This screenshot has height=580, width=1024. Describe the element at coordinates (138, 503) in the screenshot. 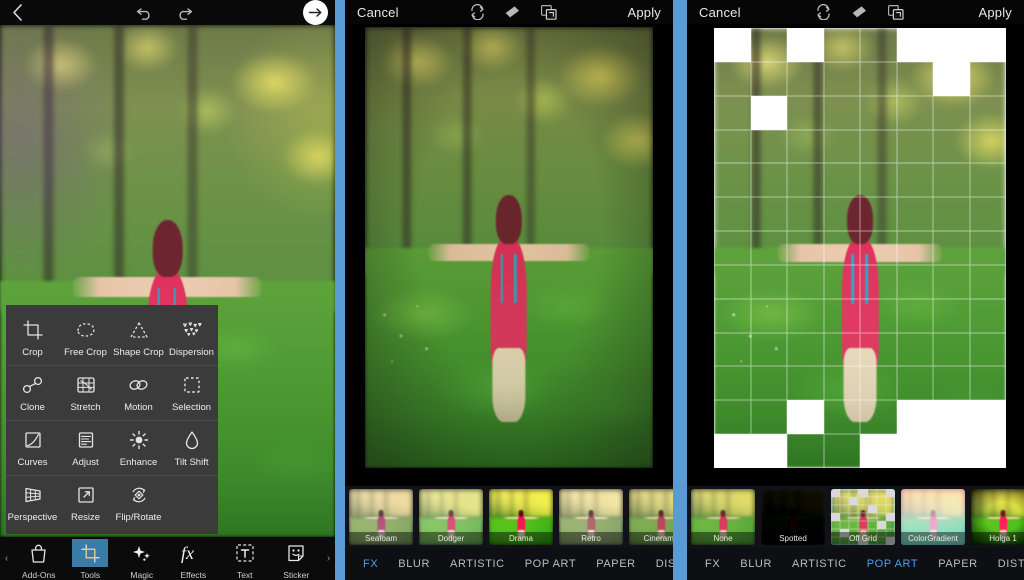

I see `tool-flip-rotate: Flip/Rotate` at that location.